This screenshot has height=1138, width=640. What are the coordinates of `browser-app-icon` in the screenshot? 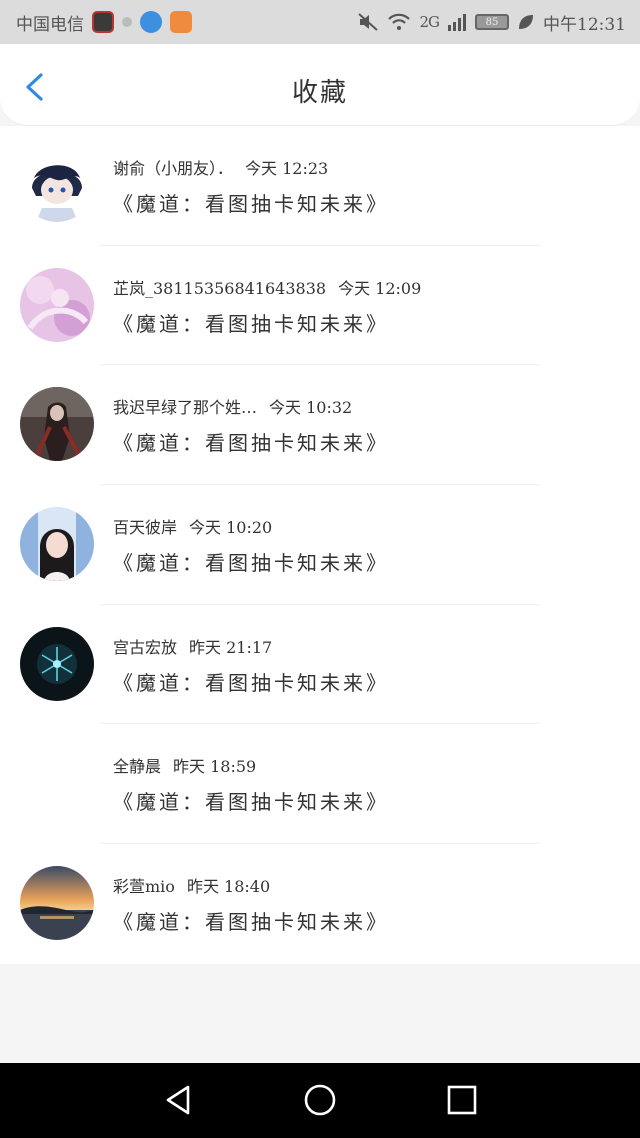 It's located at (151, 22).